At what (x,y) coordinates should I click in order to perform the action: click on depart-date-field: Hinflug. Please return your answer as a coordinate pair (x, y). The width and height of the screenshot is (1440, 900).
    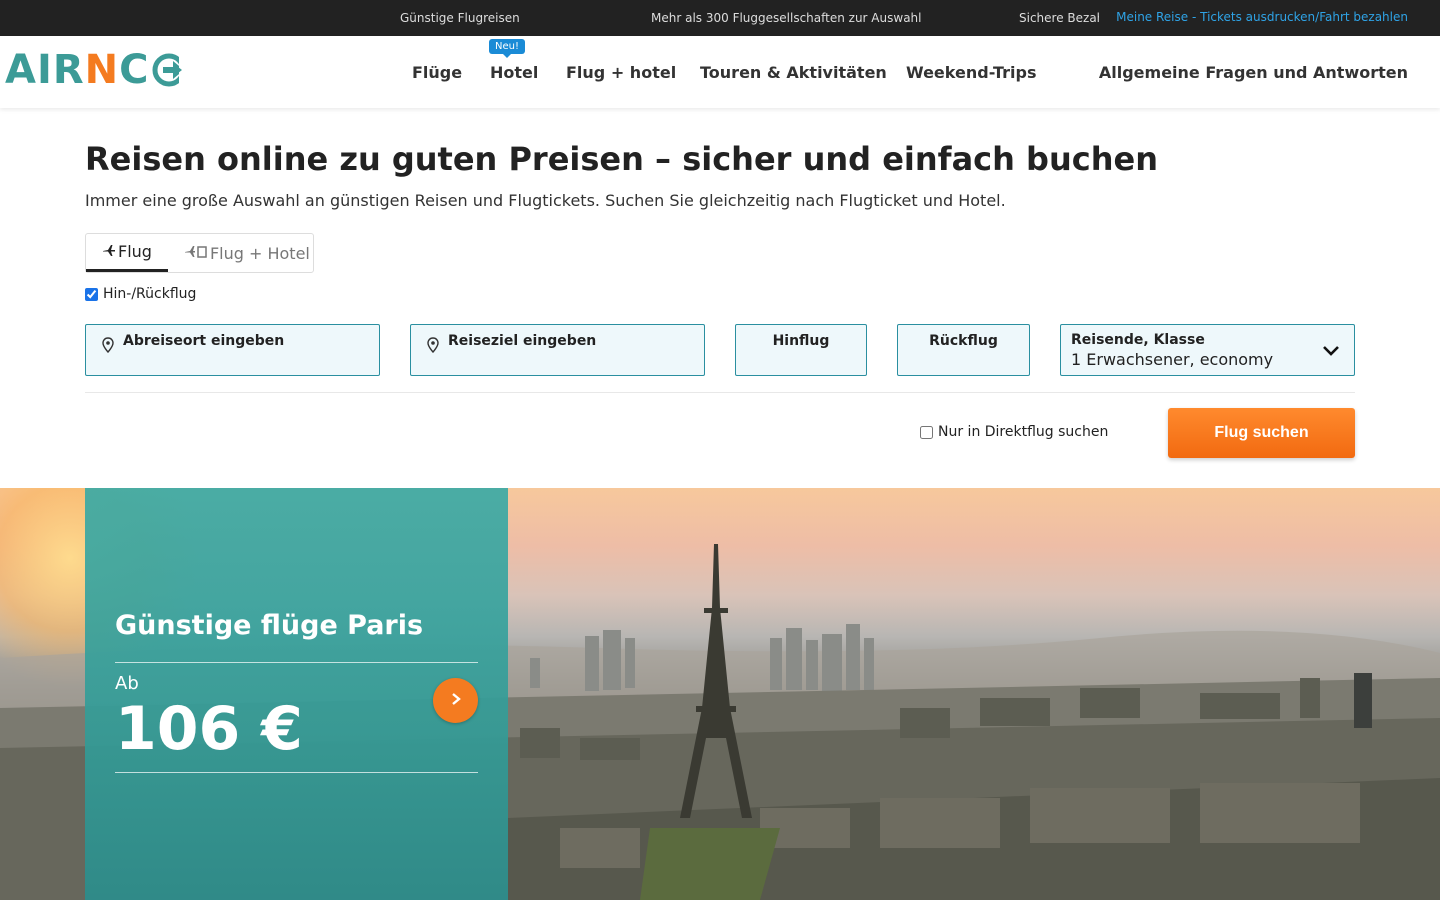
    Looking at the image, I should click on (801, 350).